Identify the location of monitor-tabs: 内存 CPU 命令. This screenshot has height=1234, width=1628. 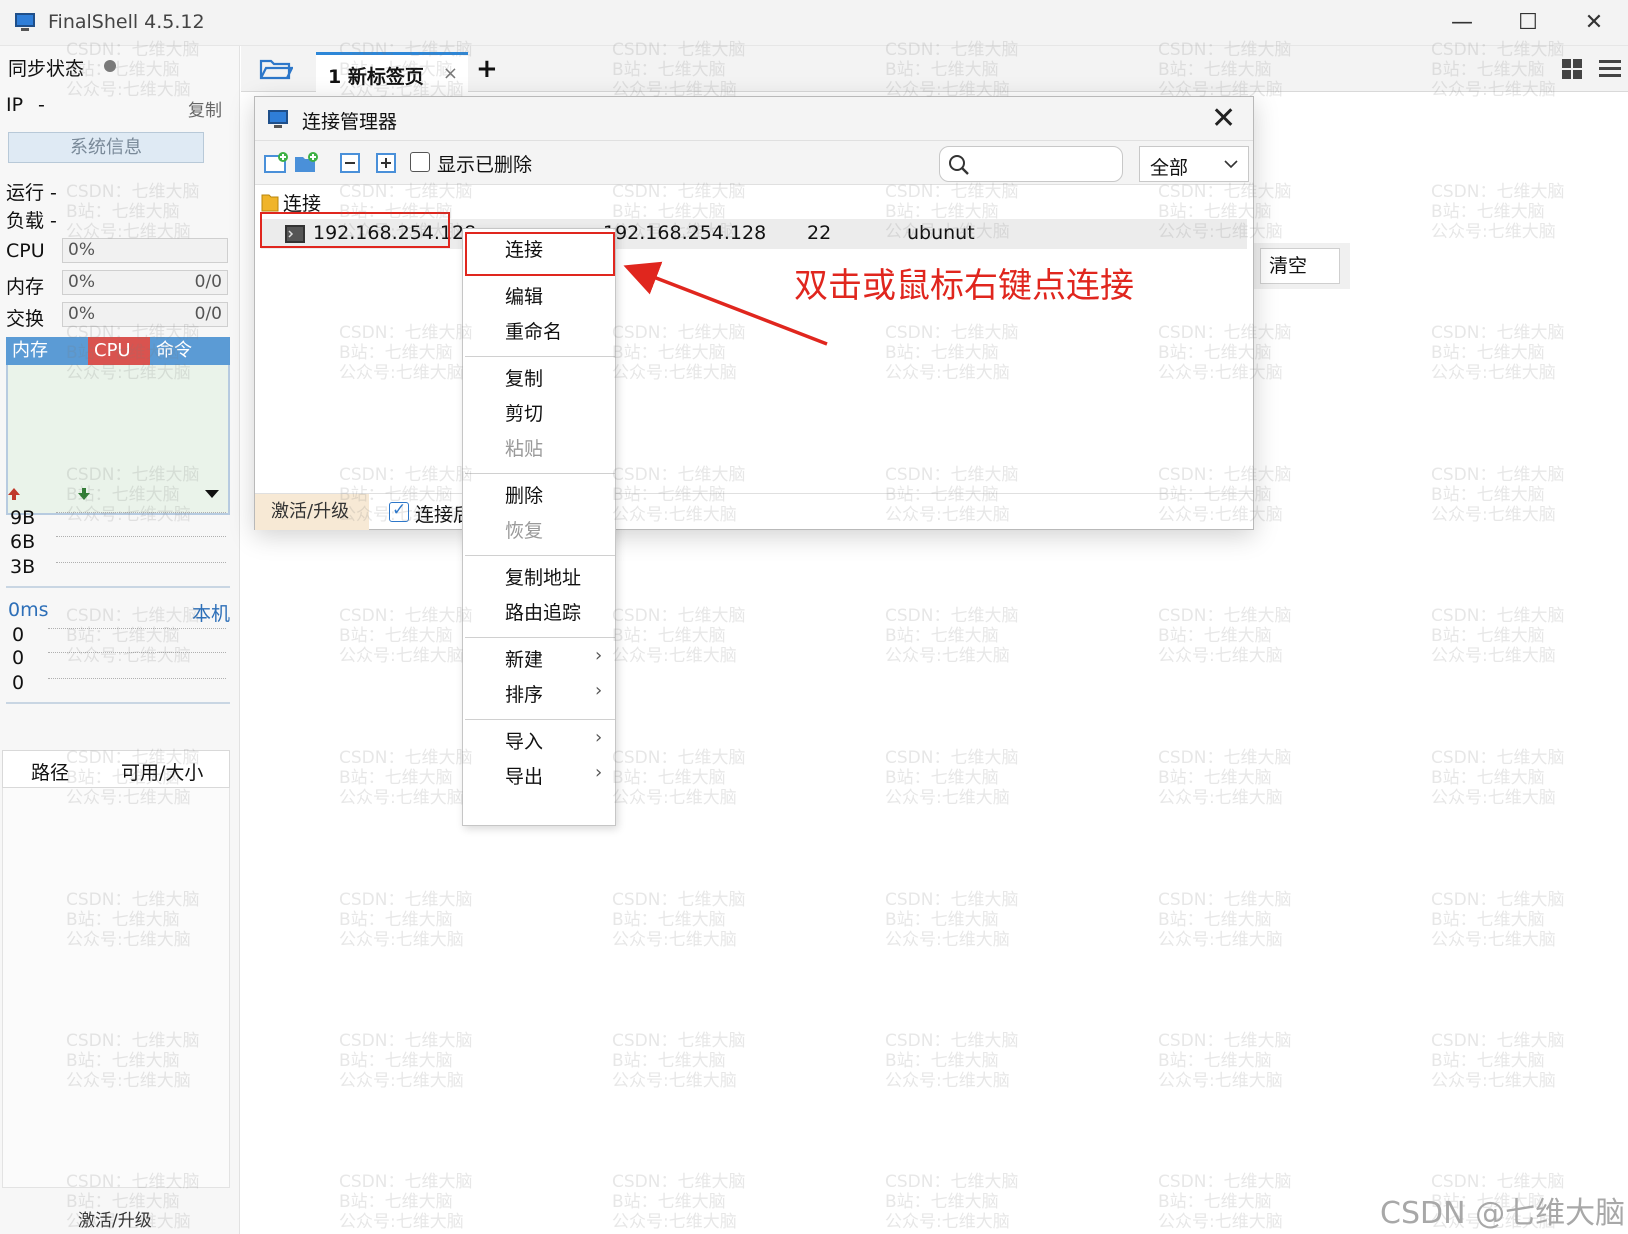
(118, 351).